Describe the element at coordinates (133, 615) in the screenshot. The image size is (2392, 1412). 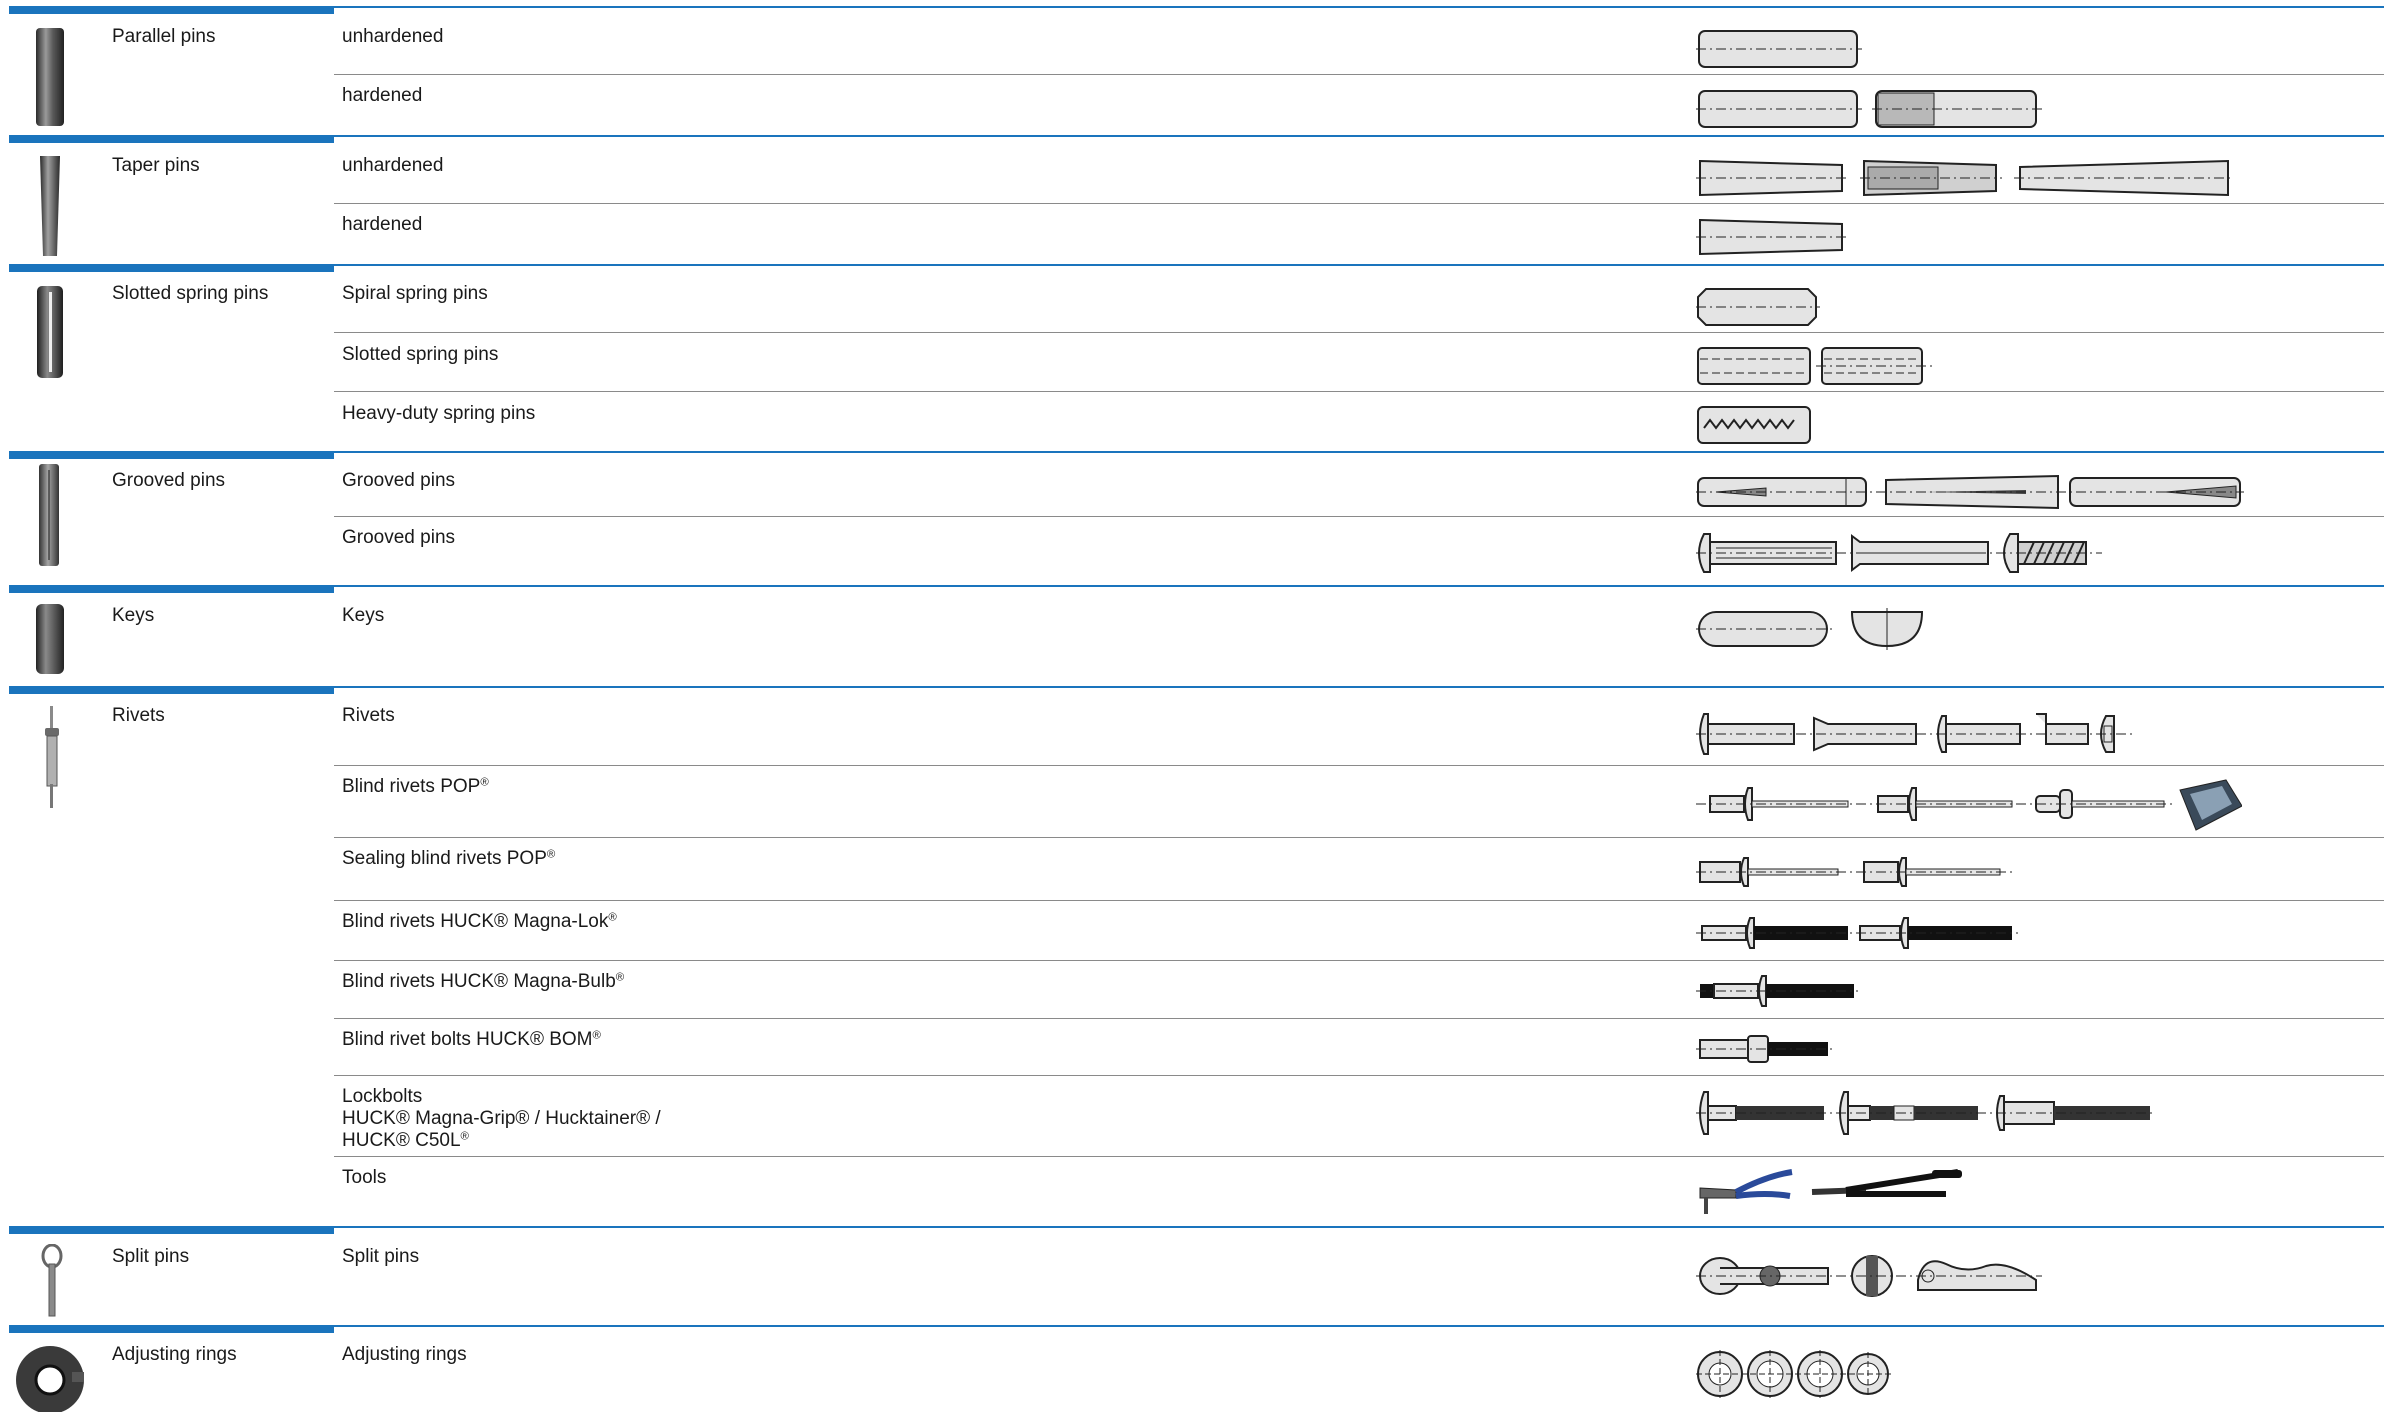
I see `category-label-keys: Keys` at that location.